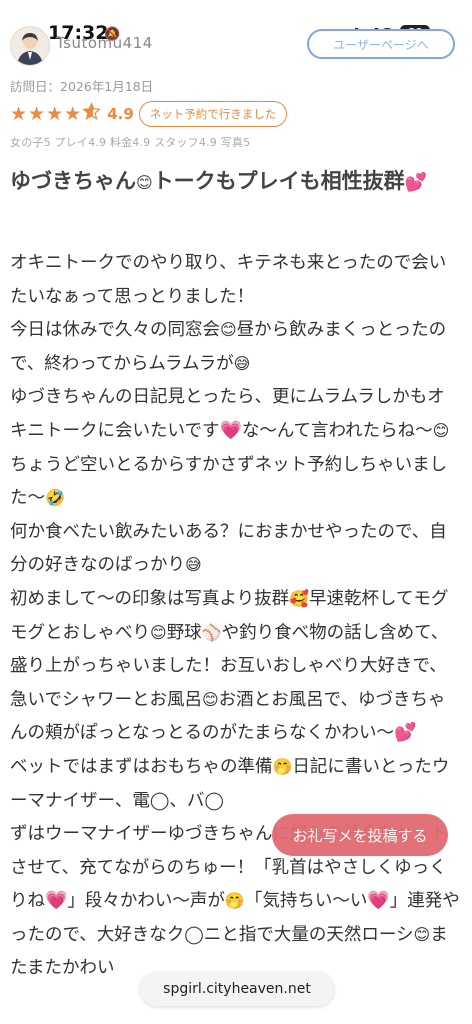 The height and width of the screenshot is (1024, 472). Describe the element at coordinates (73, 181) in the screenshot. I see `title-text-1: ゆづきちゃん` at that location.